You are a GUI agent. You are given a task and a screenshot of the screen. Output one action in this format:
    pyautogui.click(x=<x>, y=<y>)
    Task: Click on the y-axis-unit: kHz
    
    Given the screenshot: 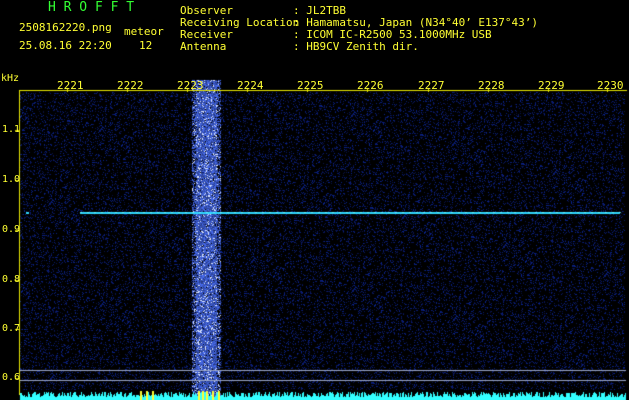 What is the action you would take?
    pyautogui.click(x=10, y=78)
    